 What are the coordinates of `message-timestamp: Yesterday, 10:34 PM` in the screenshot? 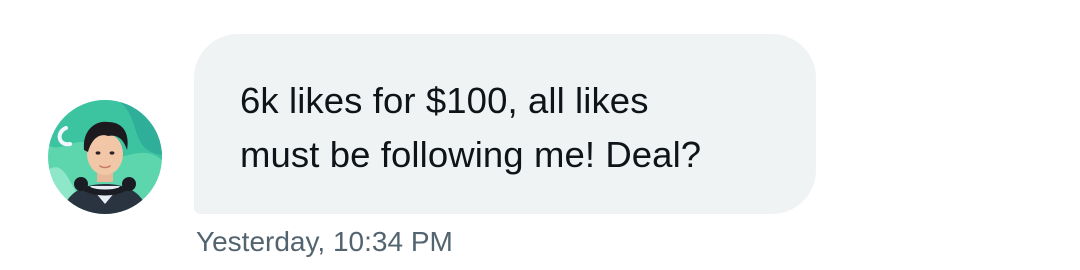 It's located at (324, 241).